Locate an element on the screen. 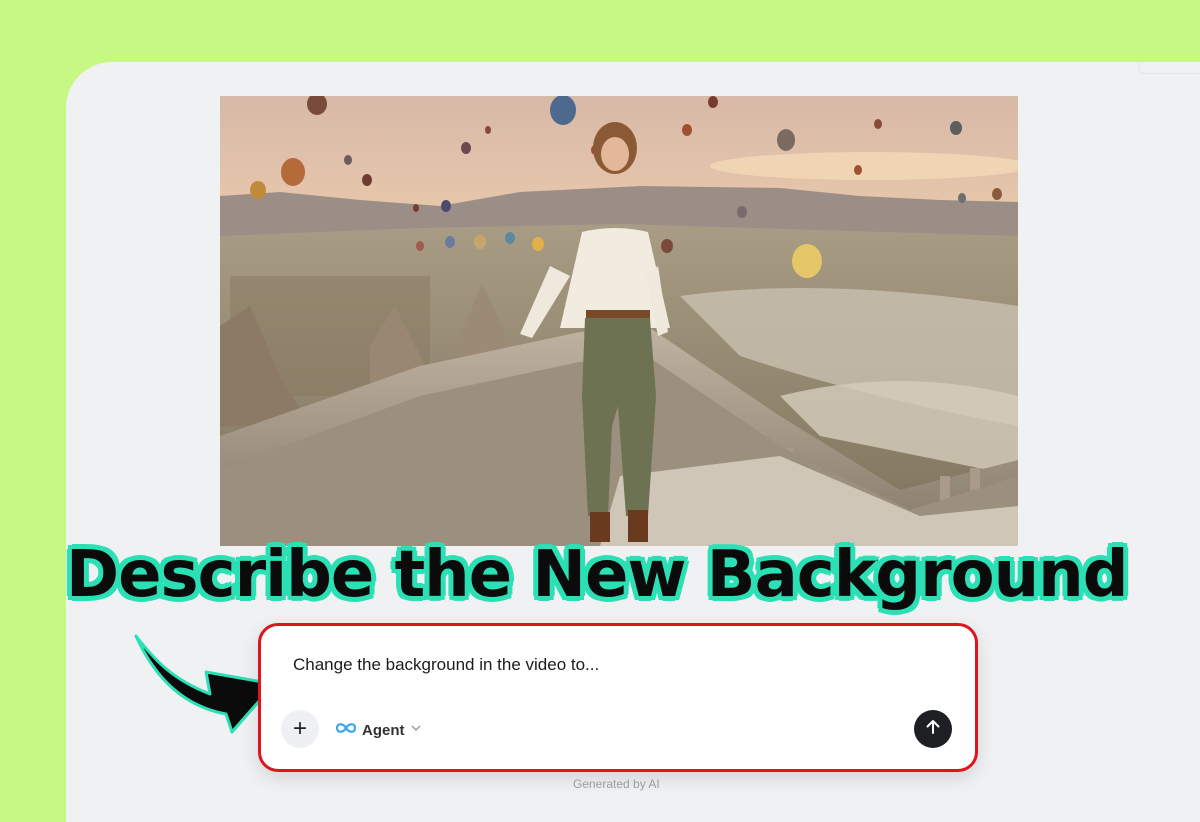 This screenshot has width=1200, height=822. plus-icon: + is located at coordinates (299, 728).